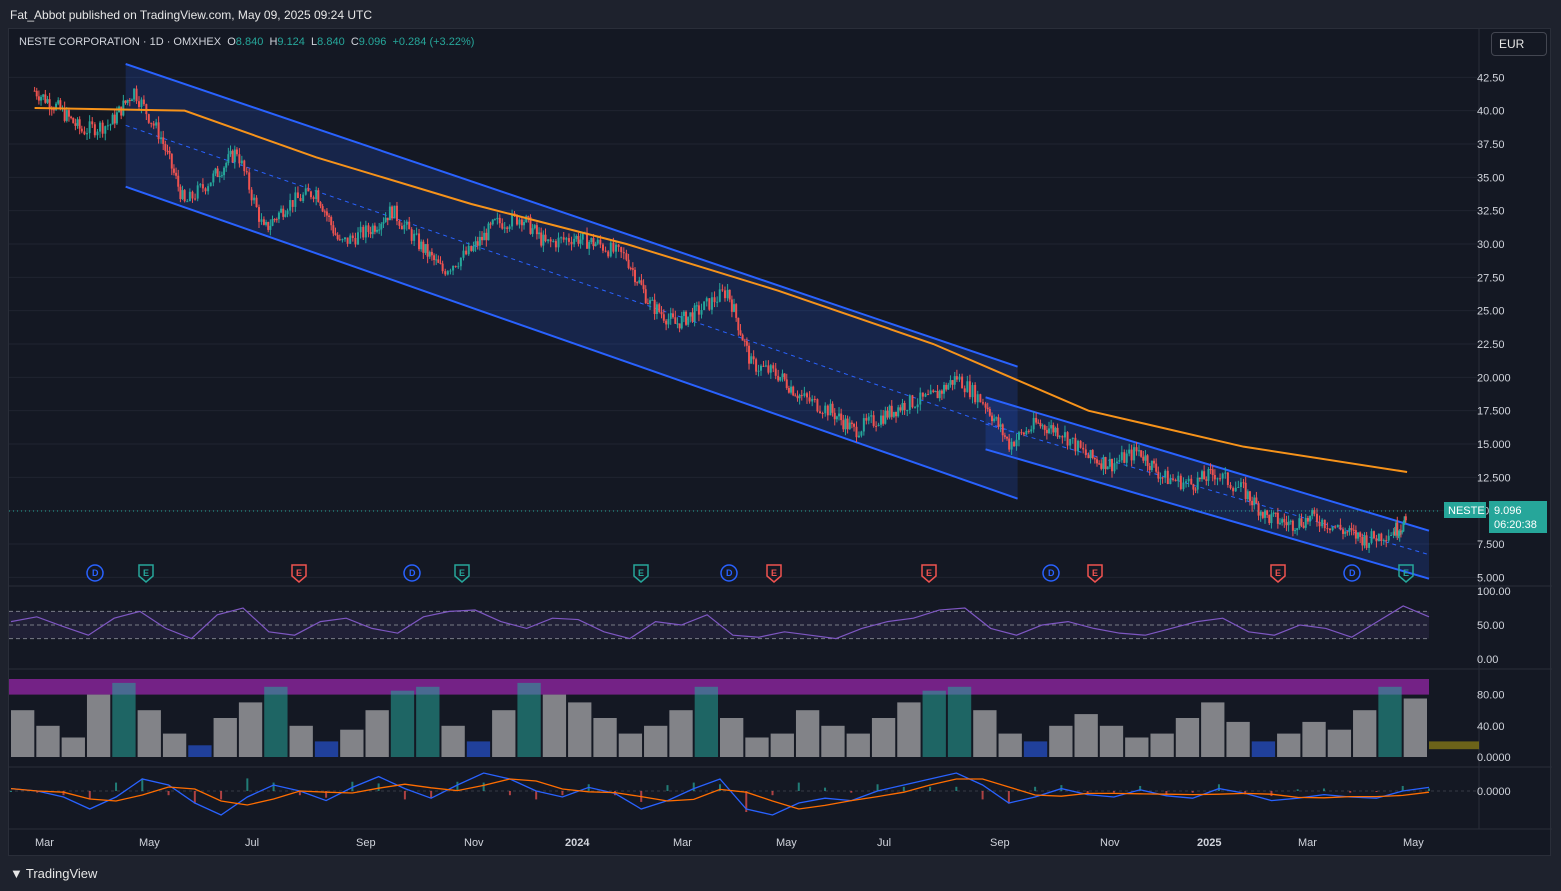  Describe the element at coordinates (760, 626) in the screenshot. I see `rsi-pane: 100.00 50.00 0.00` at that location.